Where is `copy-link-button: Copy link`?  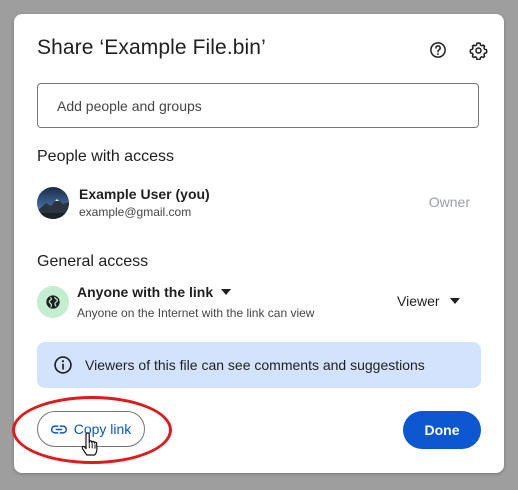
copy-link-button: Copy link is located at coordinates (91, 429).